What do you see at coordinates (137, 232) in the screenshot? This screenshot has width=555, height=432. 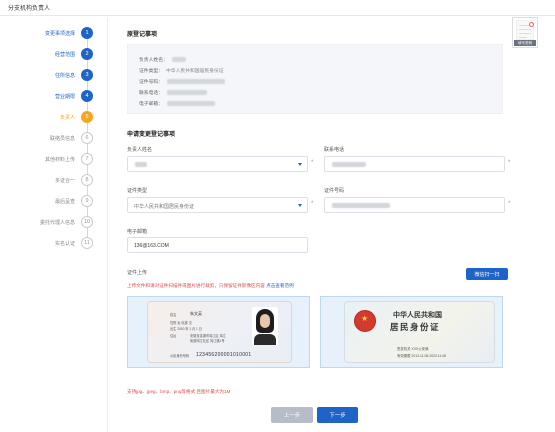 I see `email-label: 电子邮箱` at bounding box center [137, 232].